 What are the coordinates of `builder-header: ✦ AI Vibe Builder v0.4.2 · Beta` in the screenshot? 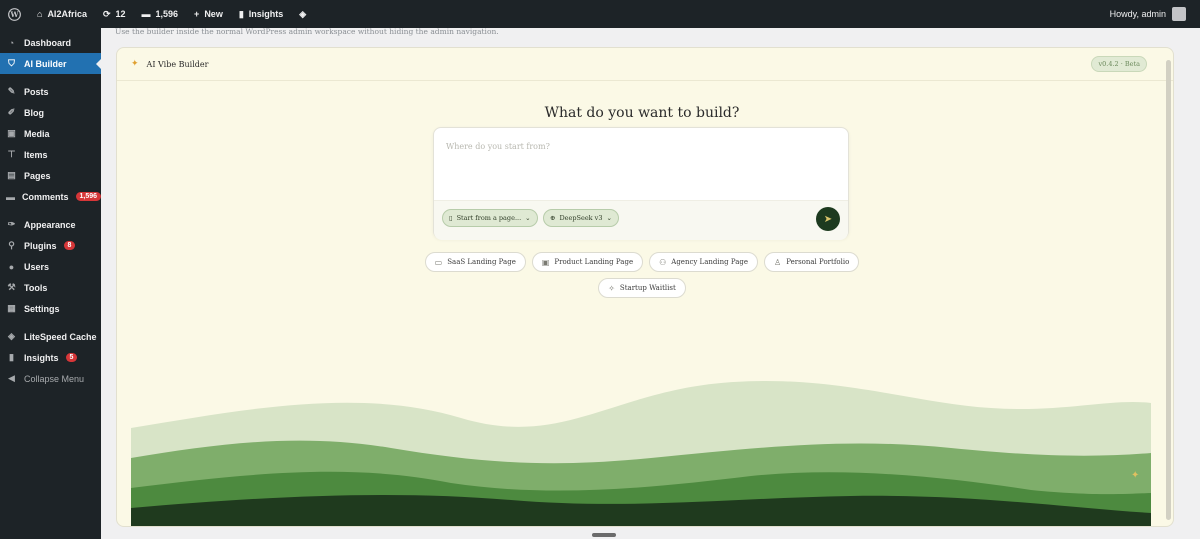 It's located at (645, 64).